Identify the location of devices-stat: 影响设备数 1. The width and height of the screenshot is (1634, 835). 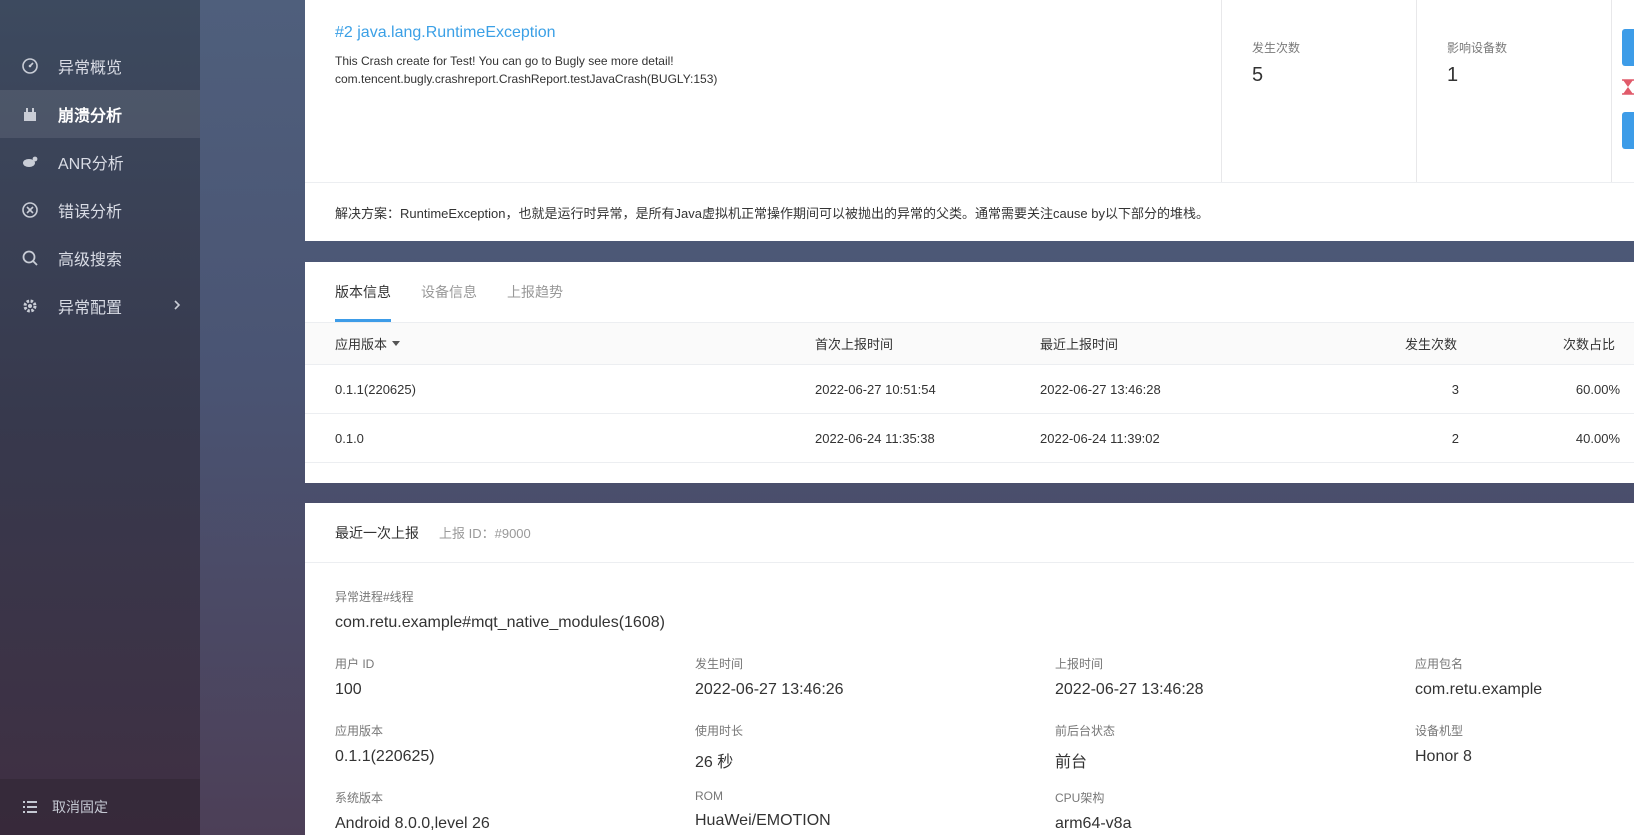
(1513, 91).